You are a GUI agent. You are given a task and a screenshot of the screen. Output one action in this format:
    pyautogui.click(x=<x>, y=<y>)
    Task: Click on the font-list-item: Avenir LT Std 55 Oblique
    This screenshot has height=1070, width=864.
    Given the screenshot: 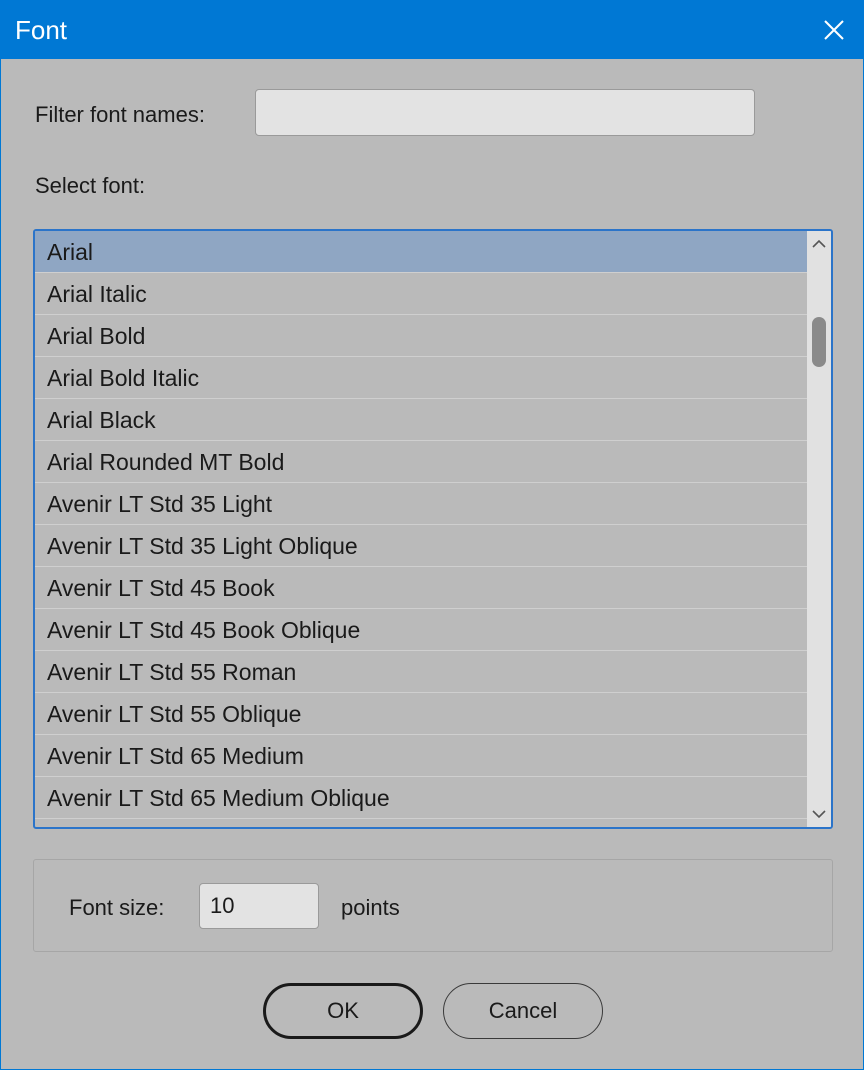 What is the action you would take?
    pyautogui.click(x=421, y=714)
    